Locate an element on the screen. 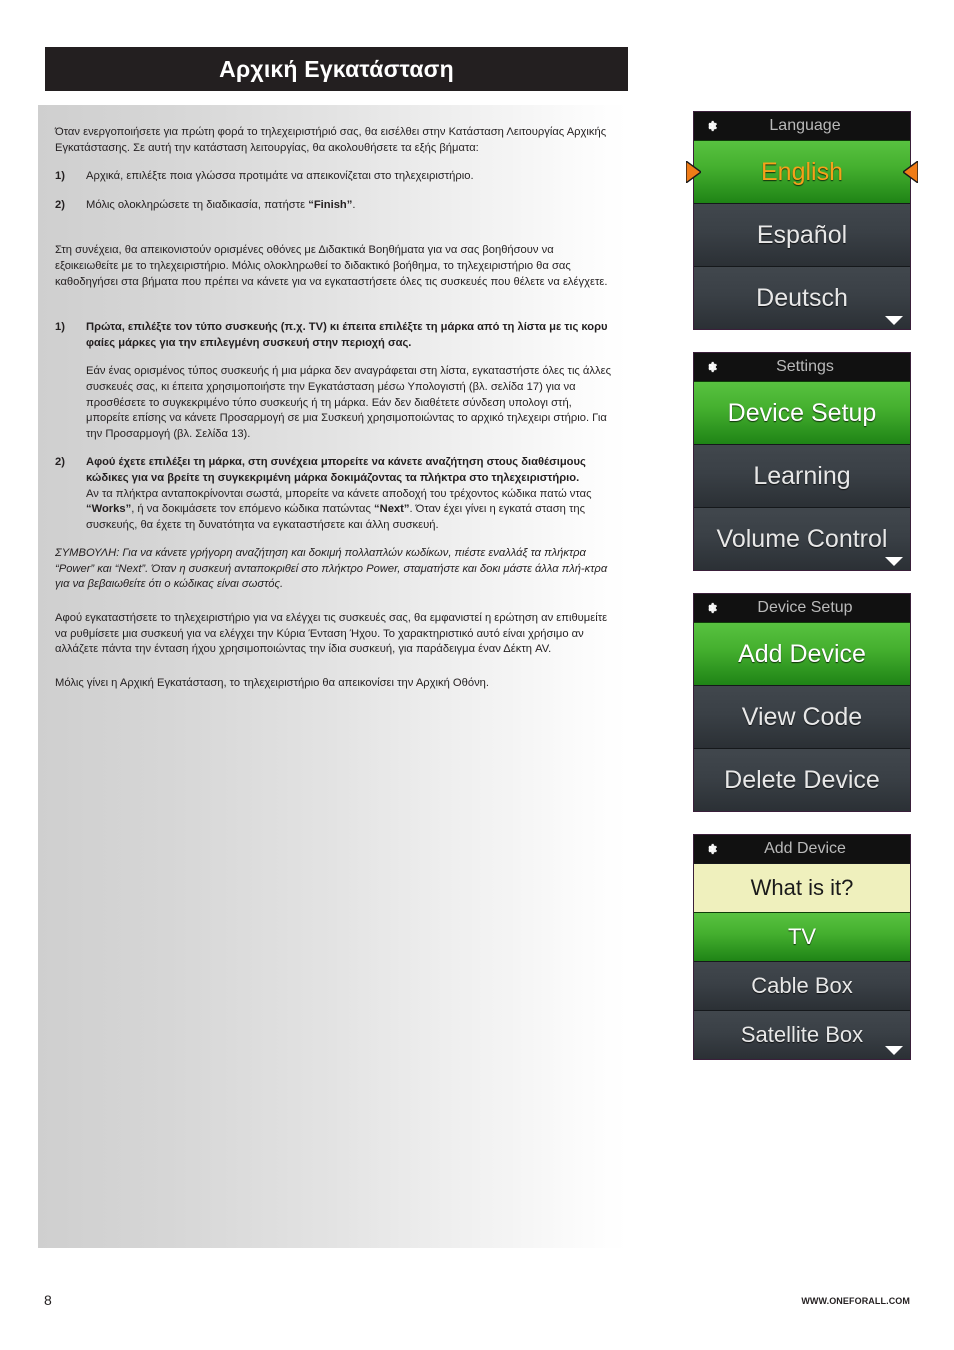 Image resolution: width=954 pixels, height=1350 pixels. right-arrow-icon is located at coordinates (910, 172).